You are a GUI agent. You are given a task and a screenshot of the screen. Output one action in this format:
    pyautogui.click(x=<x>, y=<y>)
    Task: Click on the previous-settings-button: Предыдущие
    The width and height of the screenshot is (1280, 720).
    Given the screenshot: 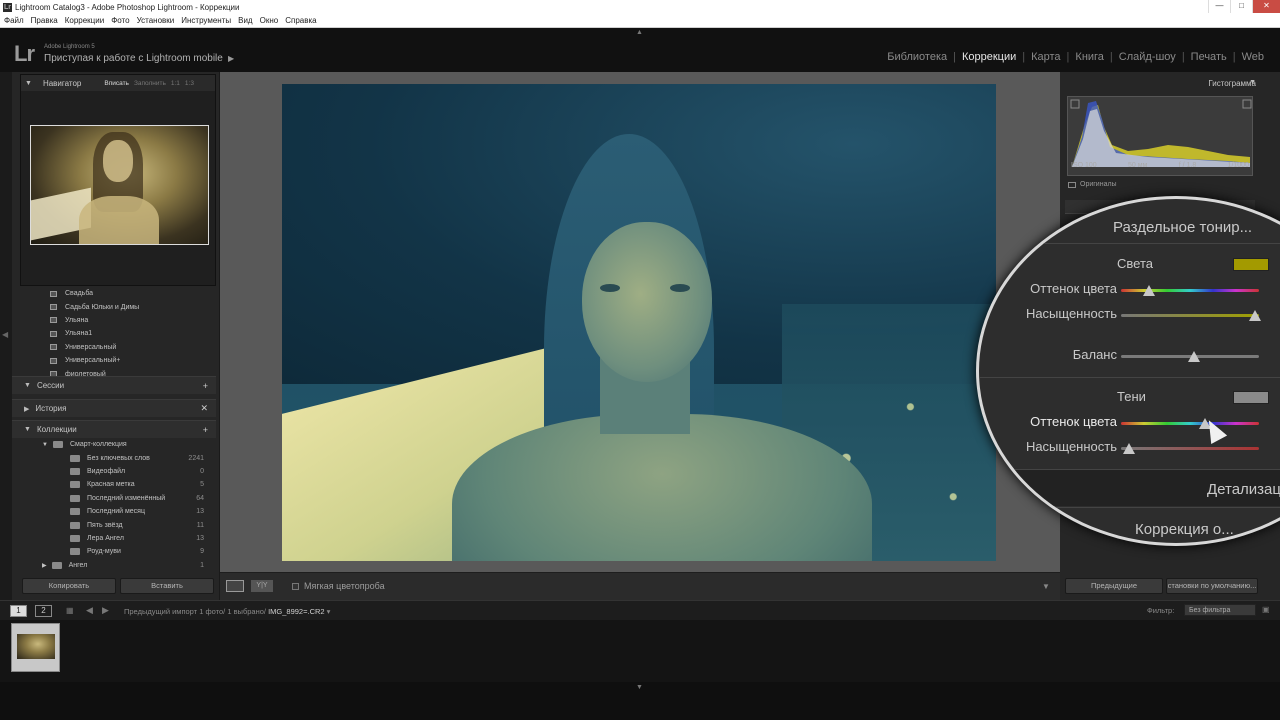 What is the action you would take?
    pyautogui.click(x=1114, y=586)
    